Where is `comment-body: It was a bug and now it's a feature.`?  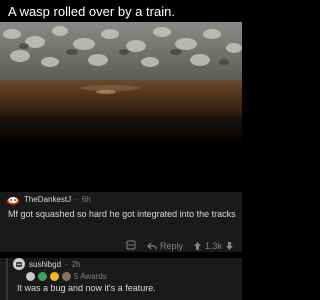 comment-body: It was a bug and now it's a feature. is located at coordinates (86, 288).